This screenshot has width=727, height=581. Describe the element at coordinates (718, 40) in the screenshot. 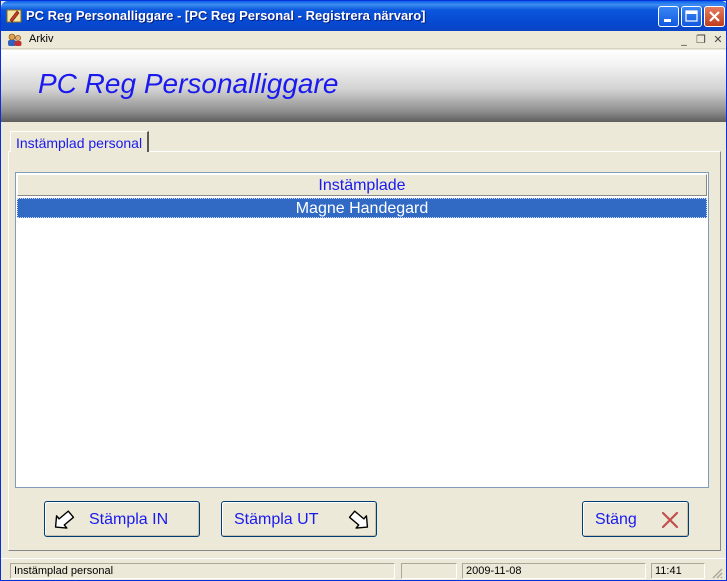

I see `mdi-close-button: ✕` at that location.